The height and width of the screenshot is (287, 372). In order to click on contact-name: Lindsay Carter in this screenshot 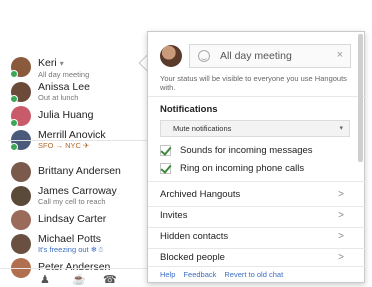, I will do `click(72, 218)`.